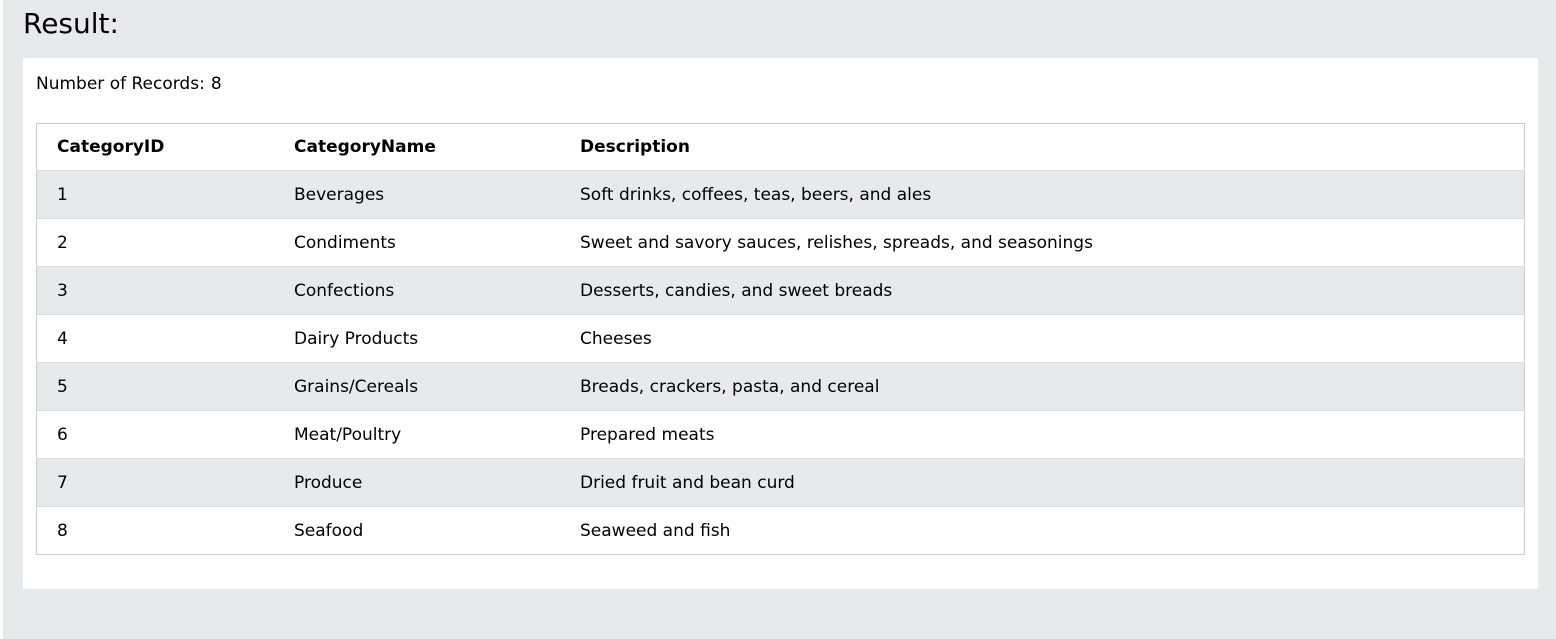 The height and width of the screenshot is (639, 1556). What do you see at coordinates (1042, 386) in the screenshot?
I see `cell-description: Breads, crackers, pasta, and cereal` at bounding box center [1042, 386].